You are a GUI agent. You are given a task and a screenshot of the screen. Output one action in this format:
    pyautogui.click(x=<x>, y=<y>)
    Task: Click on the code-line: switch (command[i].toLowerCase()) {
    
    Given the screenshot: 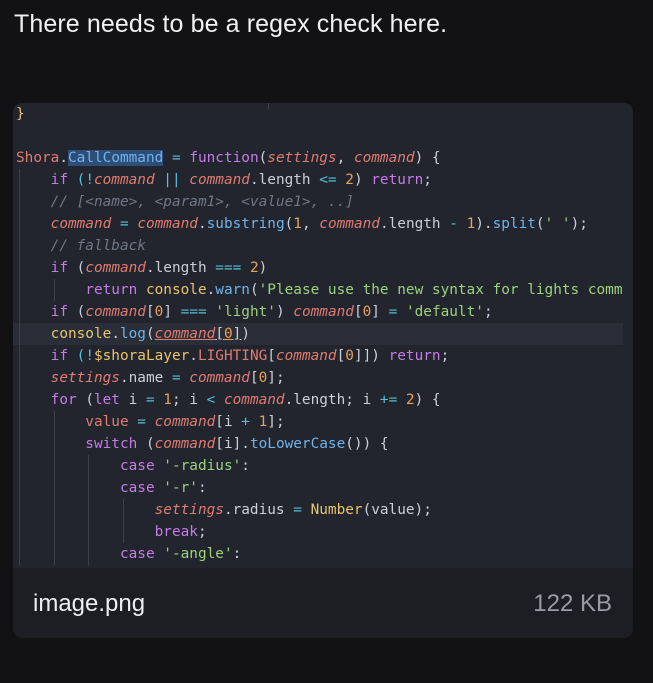 What is the action you would take?
    pyautogui.click(x=318, y=444)
    